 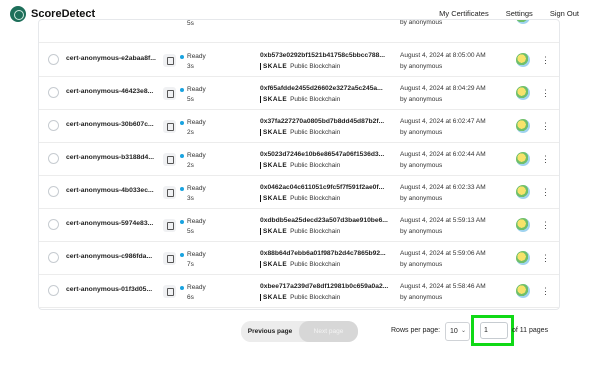 What do you see at coordinates (457, 331) in the screenshot?
I see `rows-per-page-select: 10 ⌄` at bounding box center [457, 331].